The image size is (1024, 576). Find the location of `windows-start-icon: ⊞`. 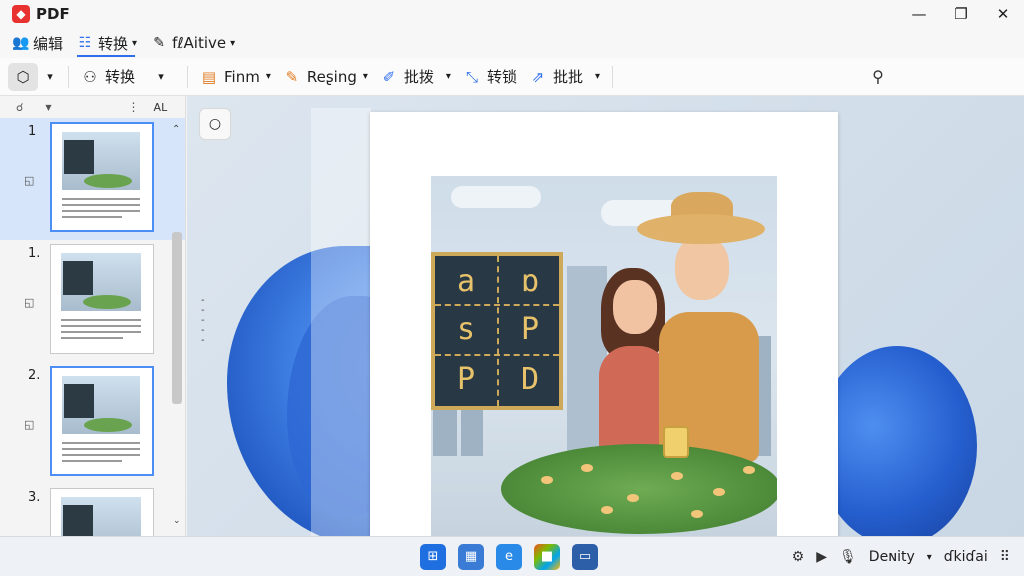

windows-start-icon: ⊞ is located at coordinates (433, 557).